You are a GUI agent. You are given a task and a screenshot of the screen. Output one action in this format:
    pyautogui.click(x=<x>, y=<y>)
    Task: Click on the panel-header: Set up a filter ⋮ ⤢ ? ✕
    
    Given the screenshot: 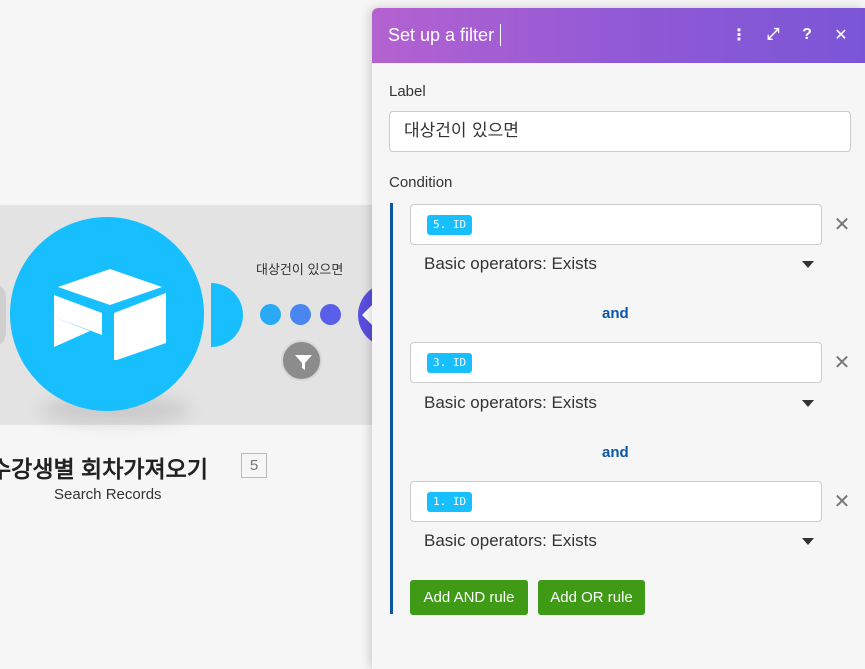 What is the action you would take?
    pyautogui.click(x=618, y=35)
    